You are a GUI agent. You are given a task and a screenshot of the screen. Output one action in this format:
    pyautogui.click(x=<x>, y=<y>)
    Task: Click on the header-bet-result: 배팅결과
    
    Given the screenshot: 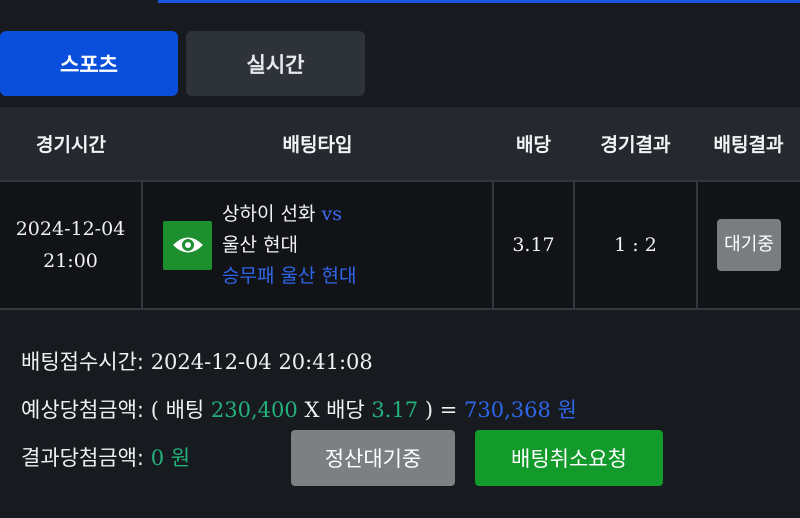 What is the action you would take?
    pyautogui.click(x=748, y=144)
    